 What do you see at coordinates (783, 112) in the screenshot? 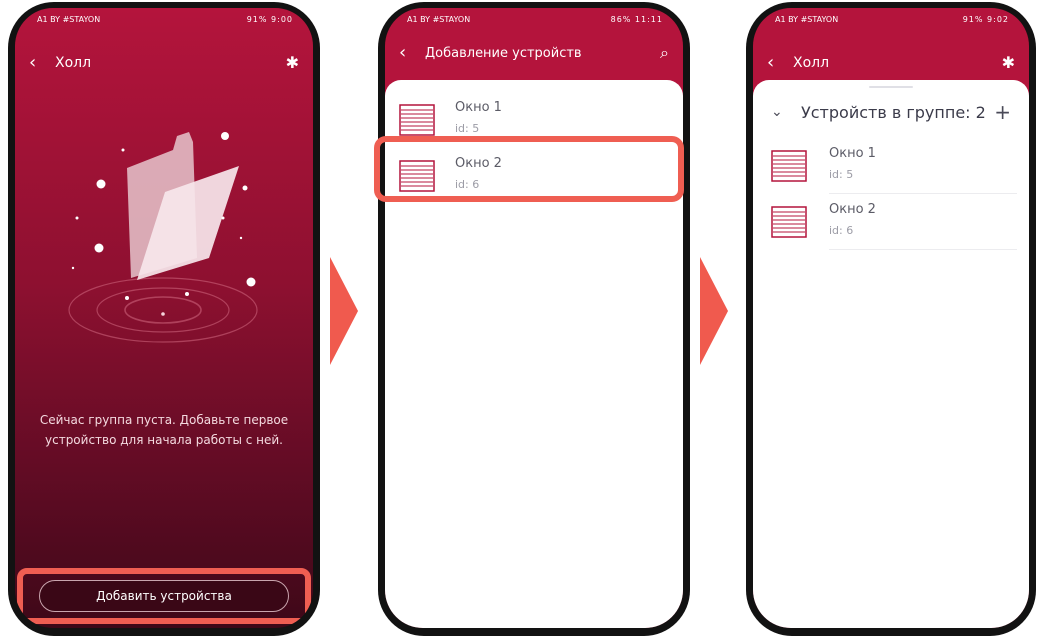
I see `chevron-down-icon: ⌄` at bounding box center [783, 112].